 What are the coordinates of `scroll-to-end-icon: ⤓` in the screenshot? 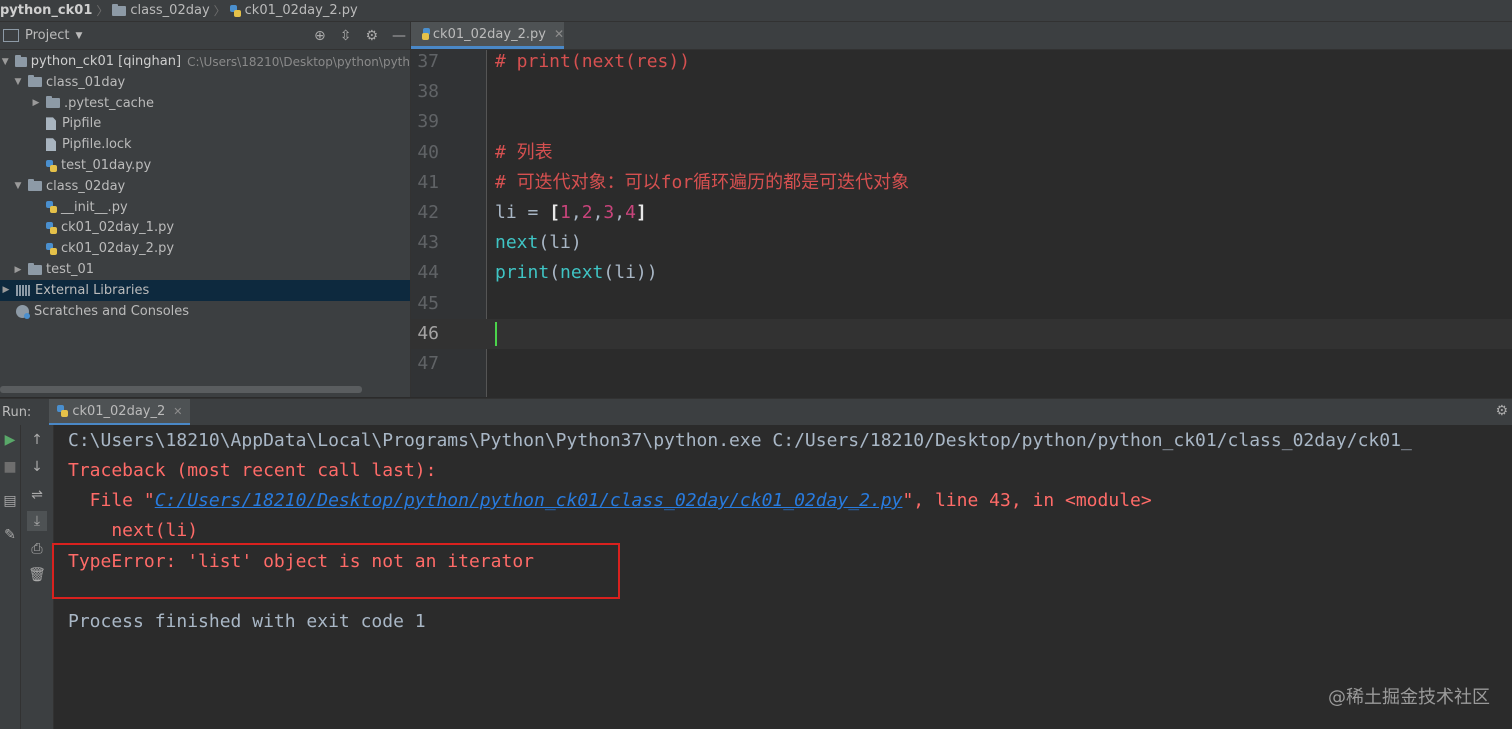 It's located at (37, 521).